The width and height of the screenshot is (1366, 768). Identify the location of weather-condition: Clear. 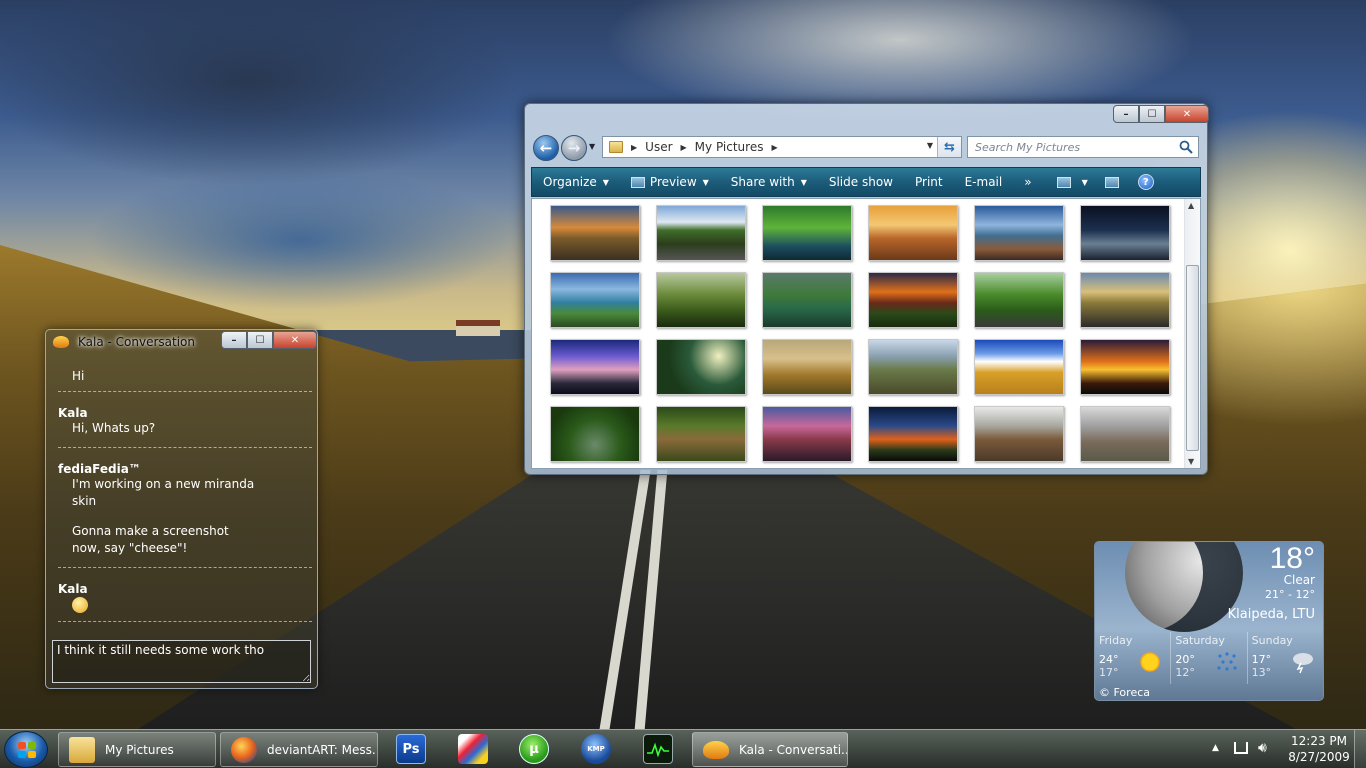
(1299, 580).